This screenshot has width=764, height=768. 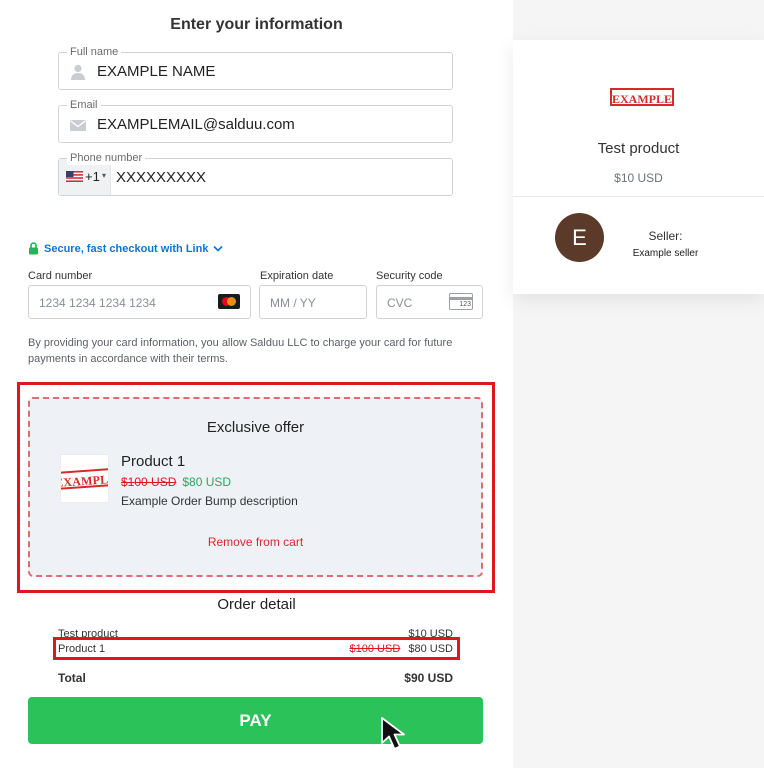 What do you see at coordinates (255, 427) in the screenshot?
I see `offer-title: Exclusive offer` at bounding box center [255, 427].